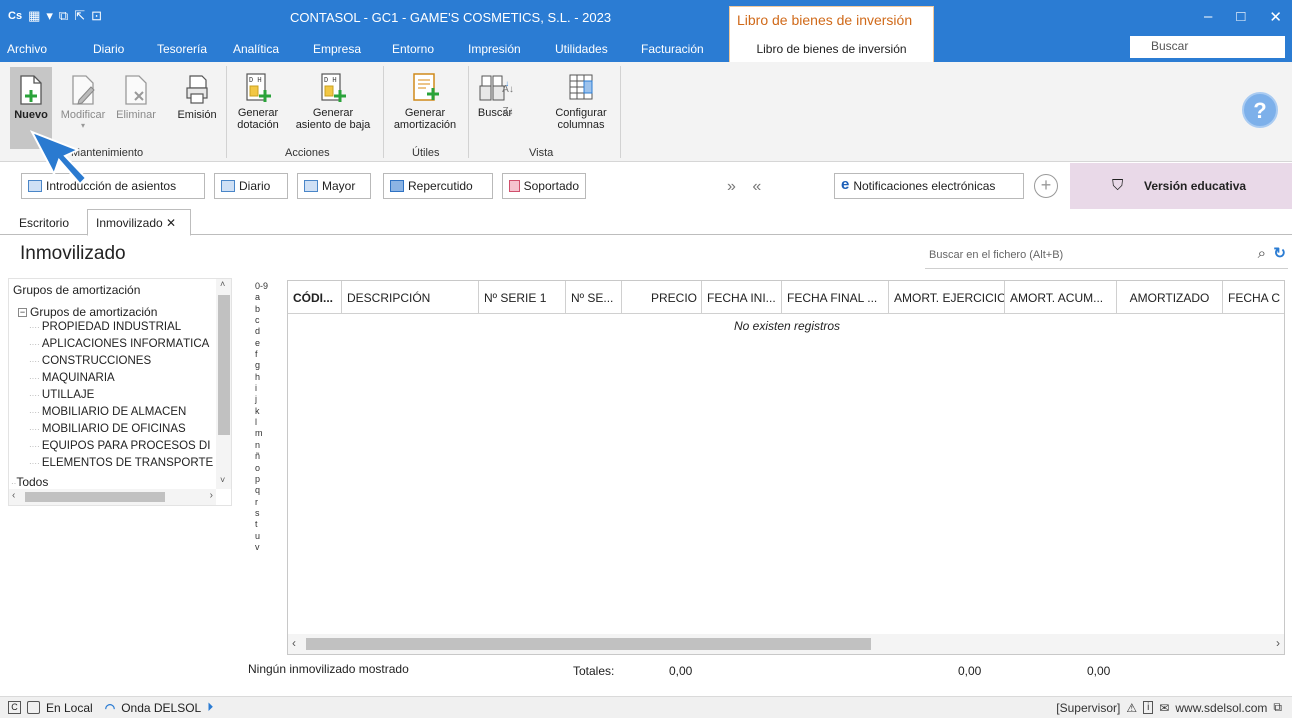 Image resolution: width=1292 pixels, height=718 pixels. I want to click on mail-icon: ✉, so click(1164, 708).